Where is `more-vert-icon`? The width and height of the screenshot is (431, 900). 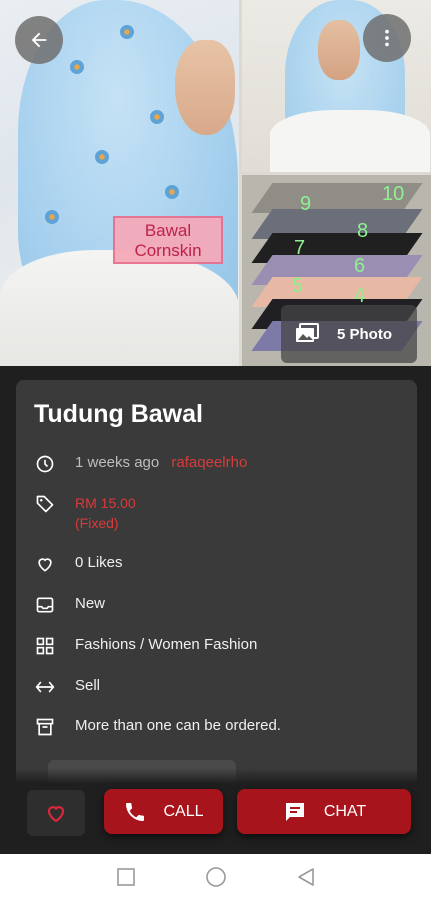 more-vert-icon is located at coordinates (387, 38).